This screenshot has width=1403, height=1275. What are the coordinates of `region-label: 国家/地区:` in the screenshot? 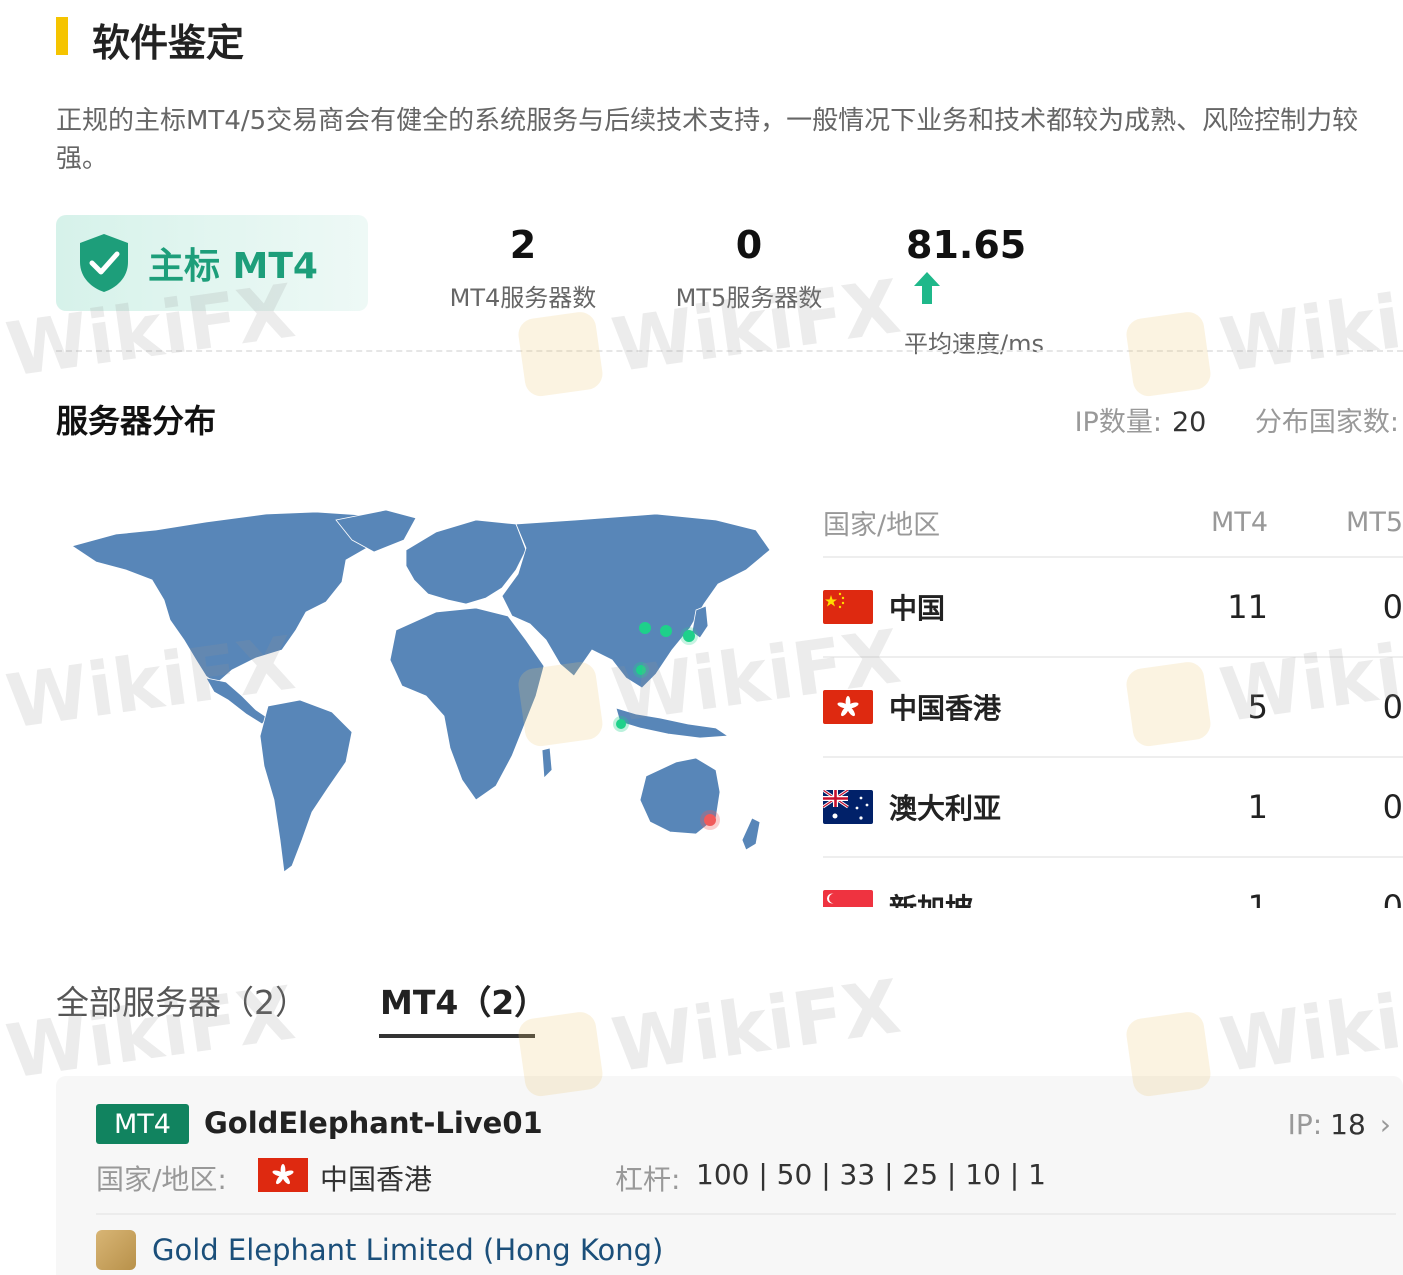 It's located at (161, 1179).